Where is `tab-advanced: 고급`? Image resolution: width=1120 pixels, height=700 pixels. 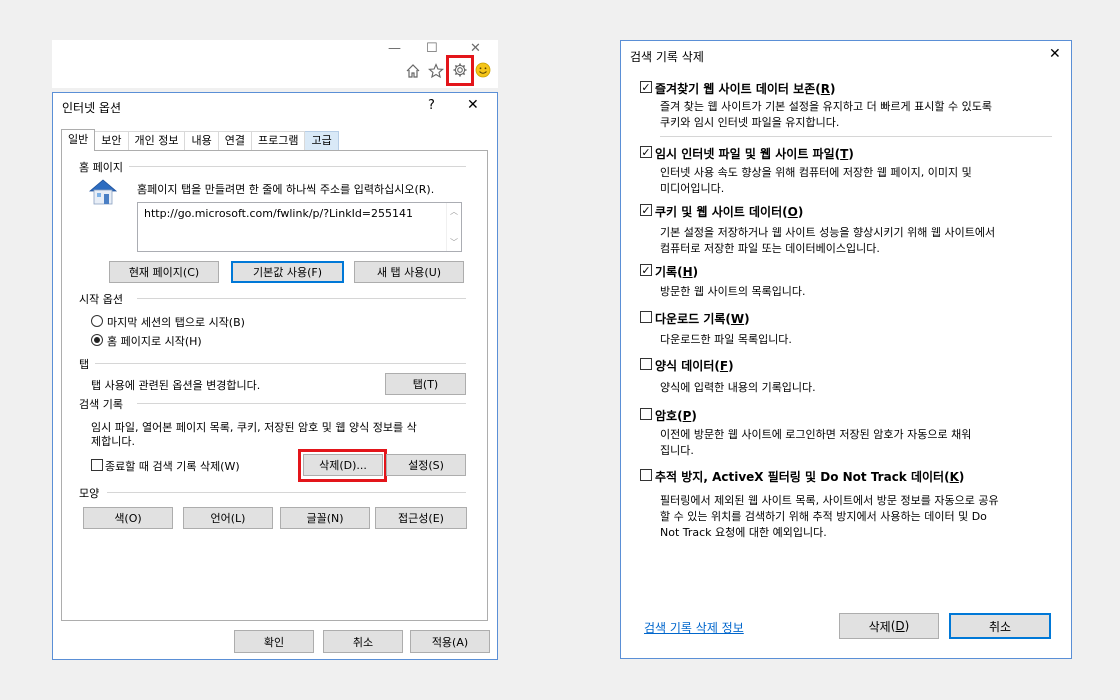
tab-advanced: 고급 is located at coordinates (322, 141).